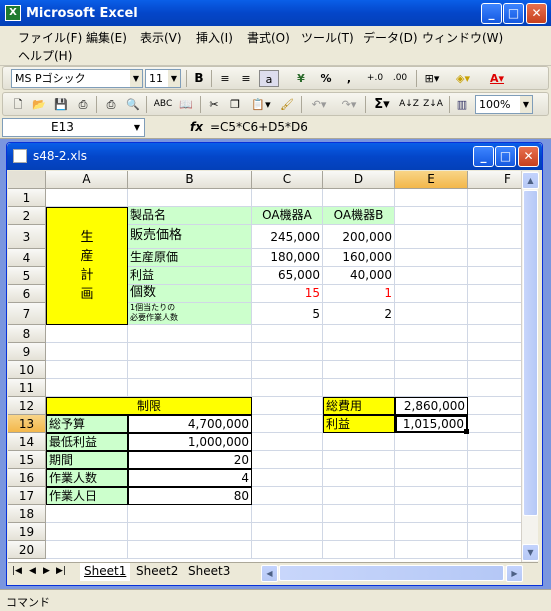 Image resolution: width=551 pixels, height=611 pixels. Describe the element at coordinates (287, 237) in the screenshot. I see `cell-c3: 245,000` at that location.